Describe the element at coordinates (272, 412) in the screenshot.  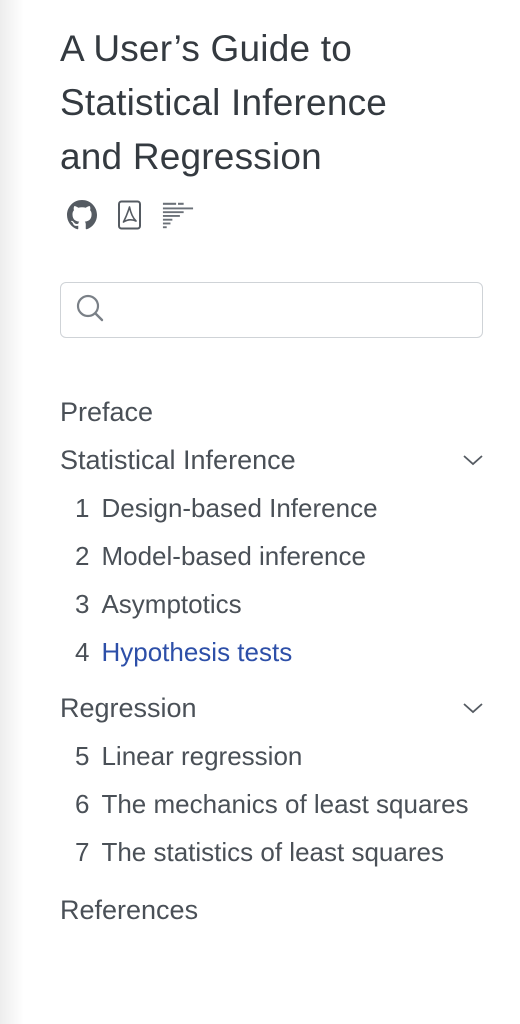
I see `nav-item-preface: Preface` at that location.